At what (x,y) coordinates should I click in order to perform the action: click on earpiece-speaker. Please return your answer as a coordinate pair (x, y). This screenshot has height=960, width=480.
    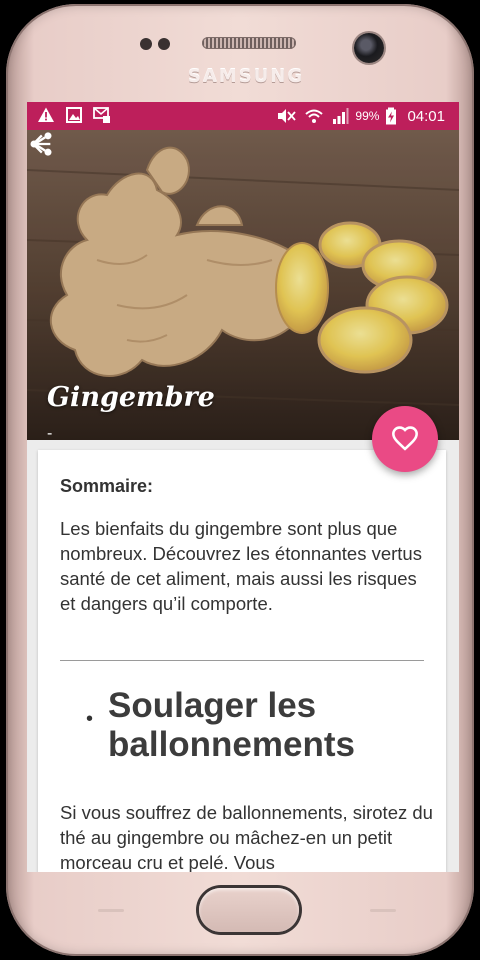
    Looking at the image, I should click on (249, 43).